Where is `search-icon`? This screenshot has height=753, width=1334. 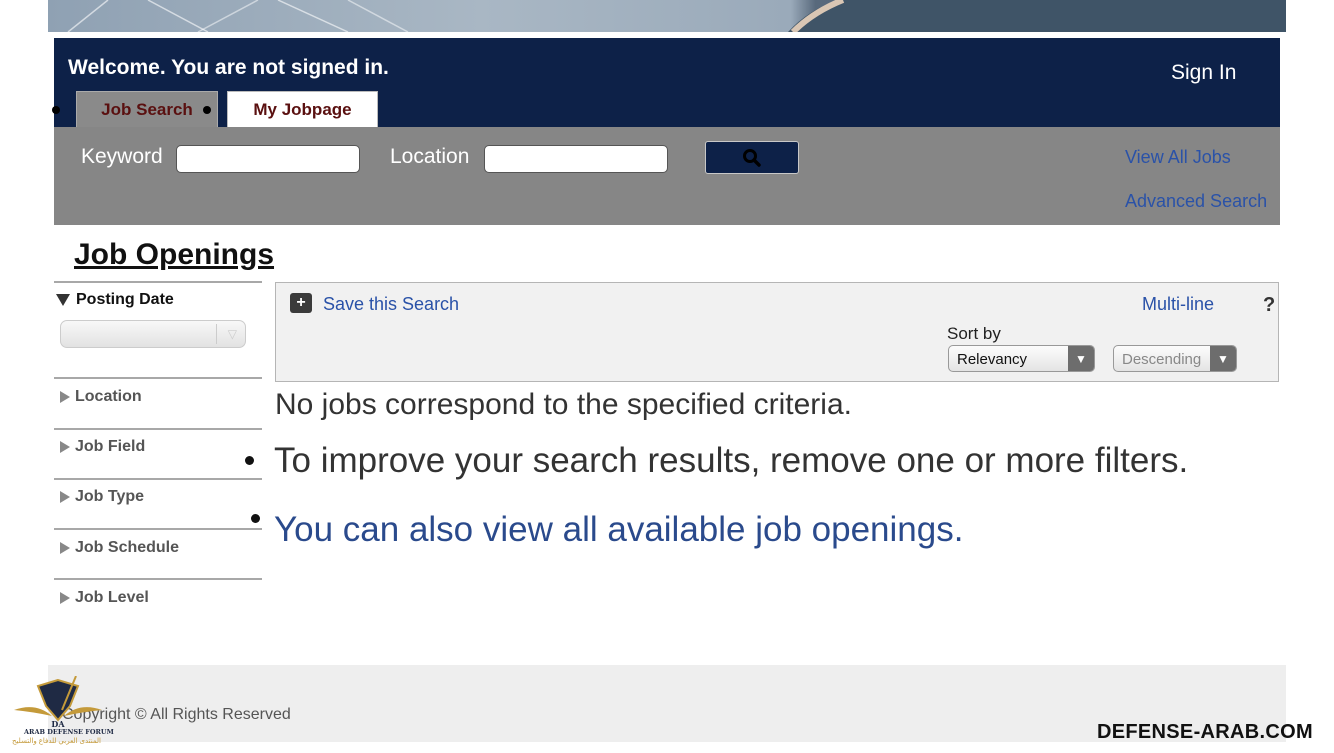 search-icon is located at coordinates (752, 157).